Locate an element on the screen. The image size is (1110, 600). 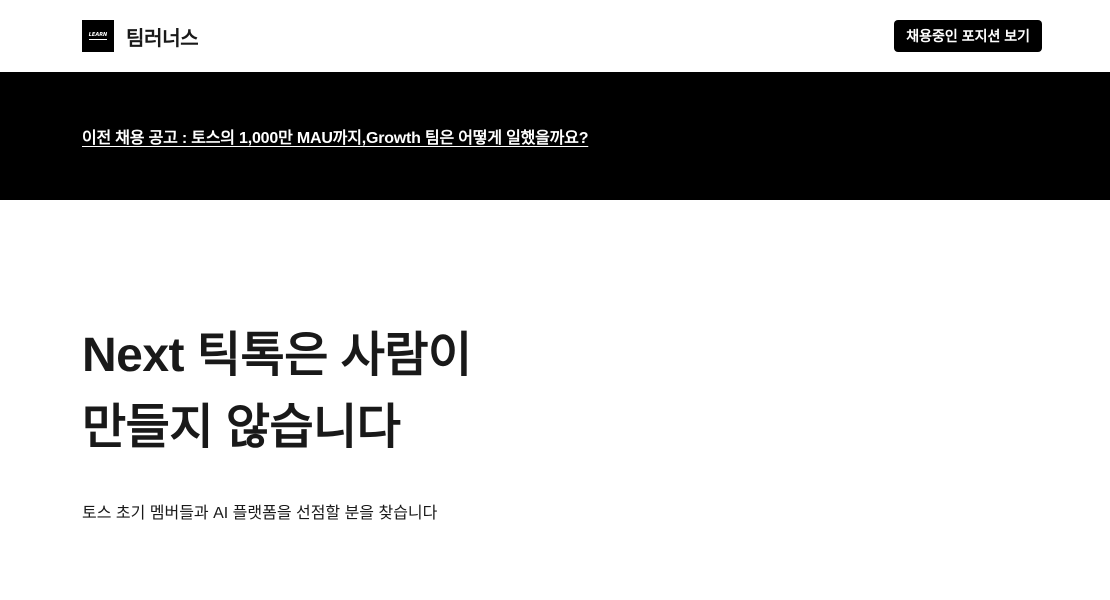
logo-text: LEARN is located at coordinates (98, 35).